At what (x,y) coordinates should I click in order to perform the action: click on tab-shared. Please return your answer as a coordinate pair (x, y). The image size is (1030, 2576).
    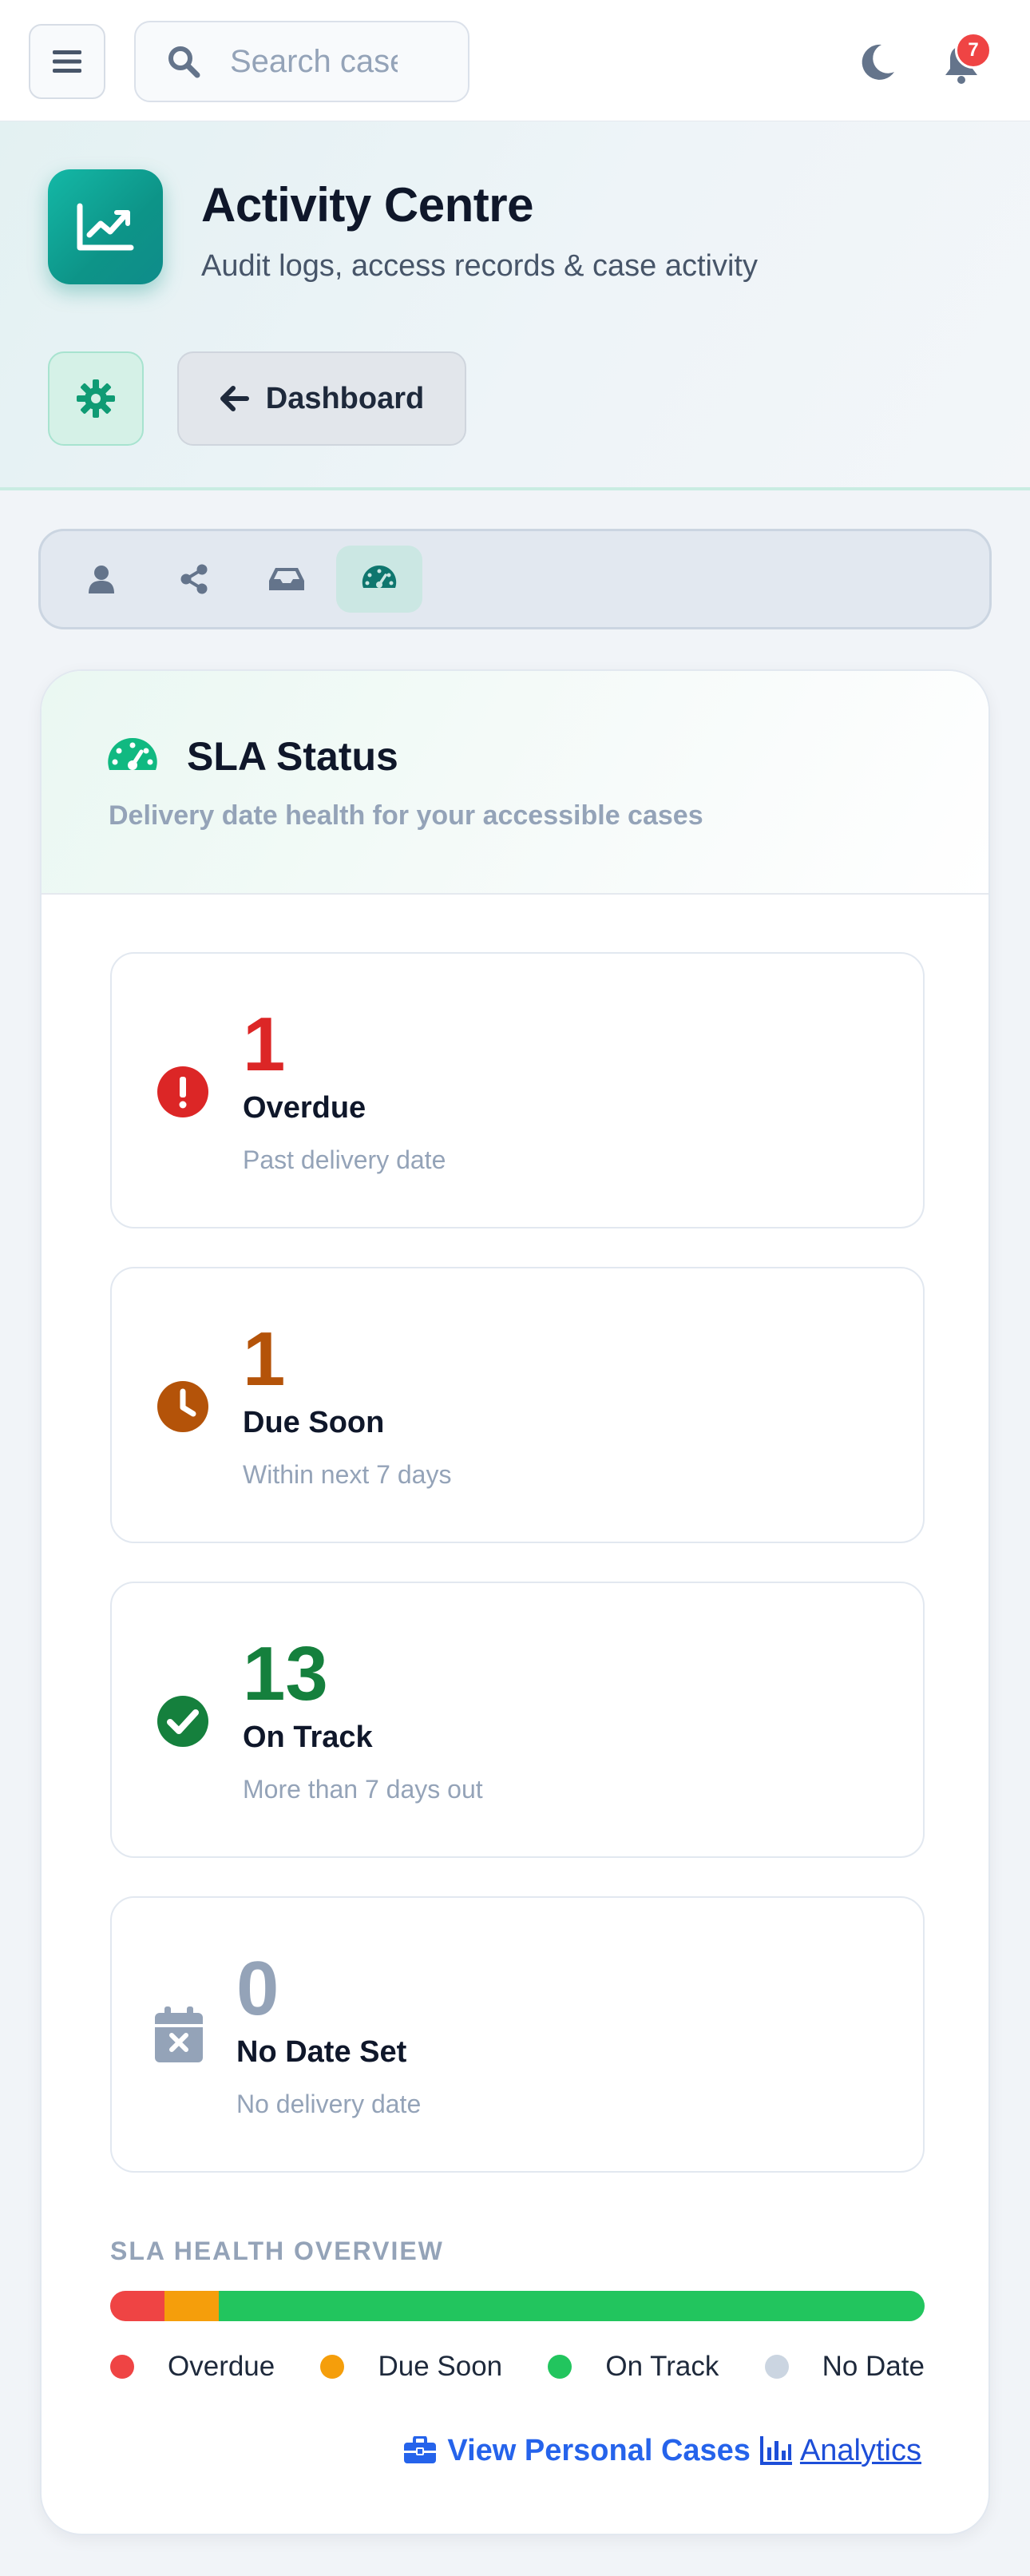
    Looking at the image, I should click on (194, 579).